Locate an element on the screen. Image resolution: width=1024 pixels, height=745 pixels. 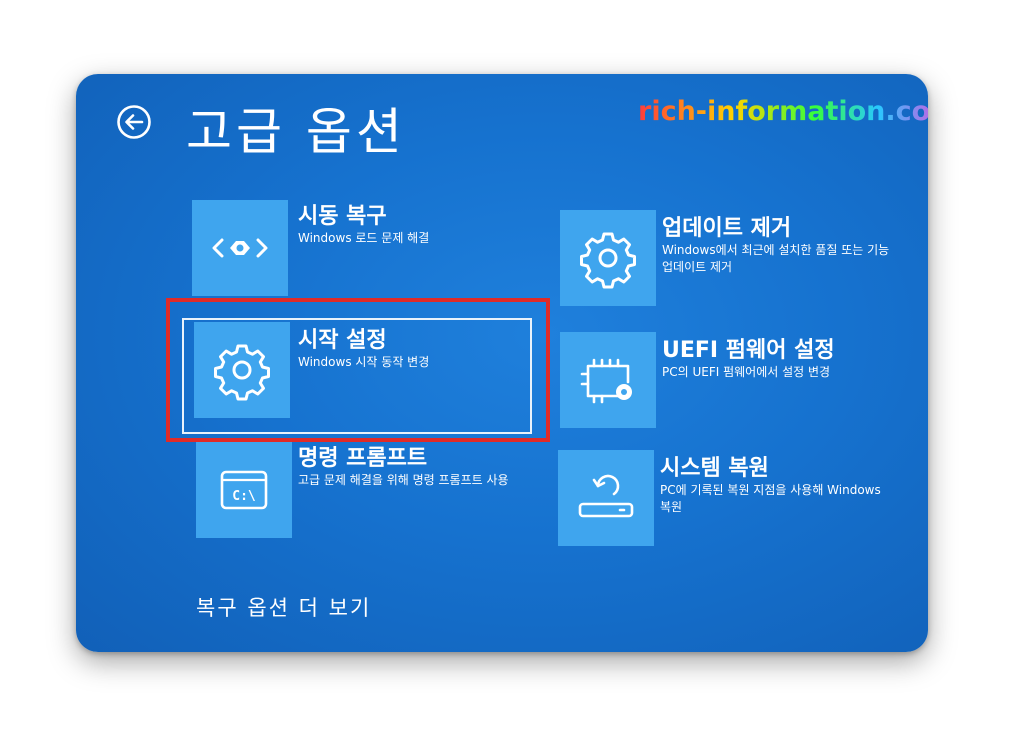
option-title: 시스템 복원 is located at coordinates (714, 468).